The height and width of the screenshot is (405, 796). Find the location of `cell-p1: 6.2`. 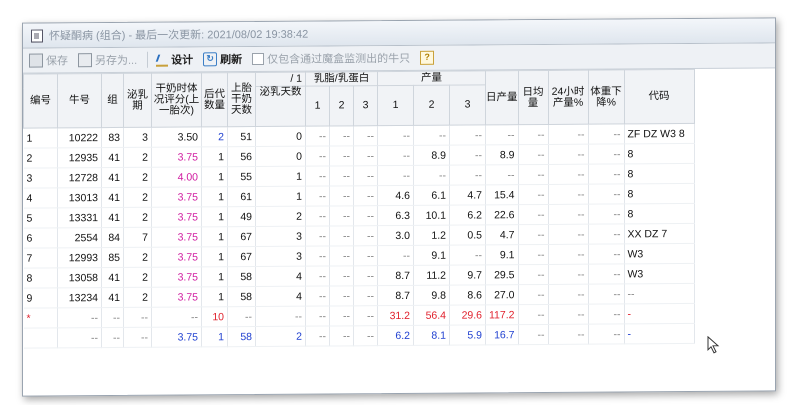

cell-p1: 6.2 is located at coordinates (395, 335).